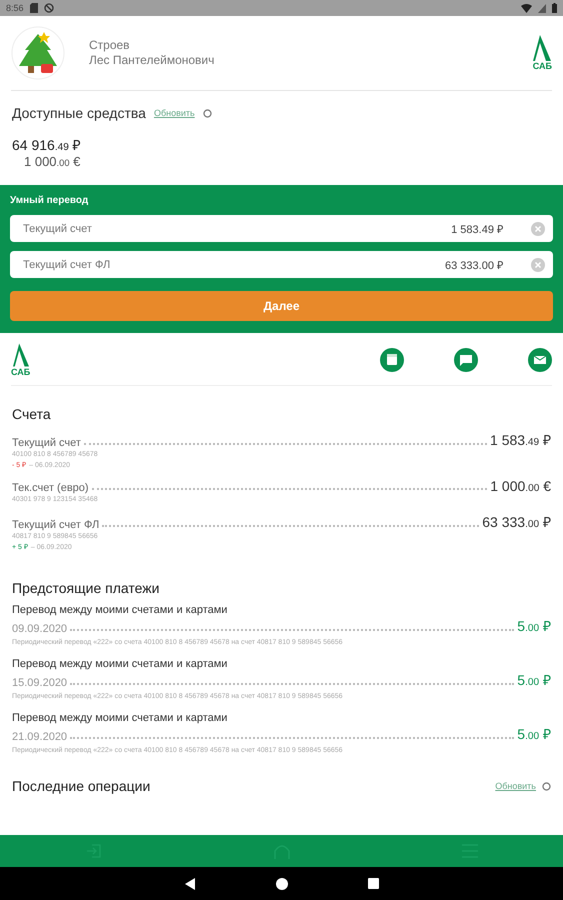 This screenshot has height=900, width=563. Describe the element at coordinates (38, 53) in the screenshot. I see `avatar-tree-icon` at that location.